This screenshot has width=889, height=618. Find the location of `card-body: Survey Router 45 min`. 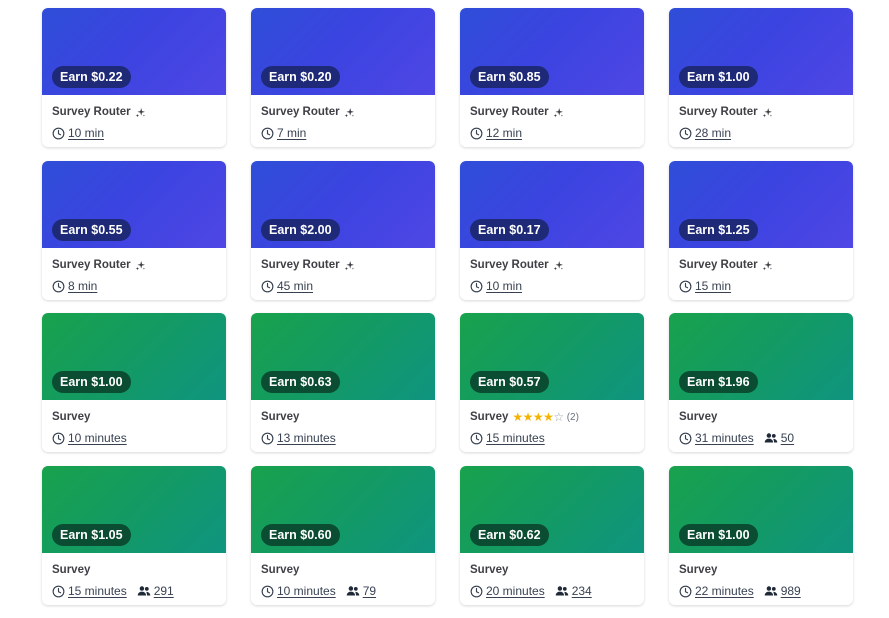

card-body: Survey Router 45 min is located at coordinates (343, 271).